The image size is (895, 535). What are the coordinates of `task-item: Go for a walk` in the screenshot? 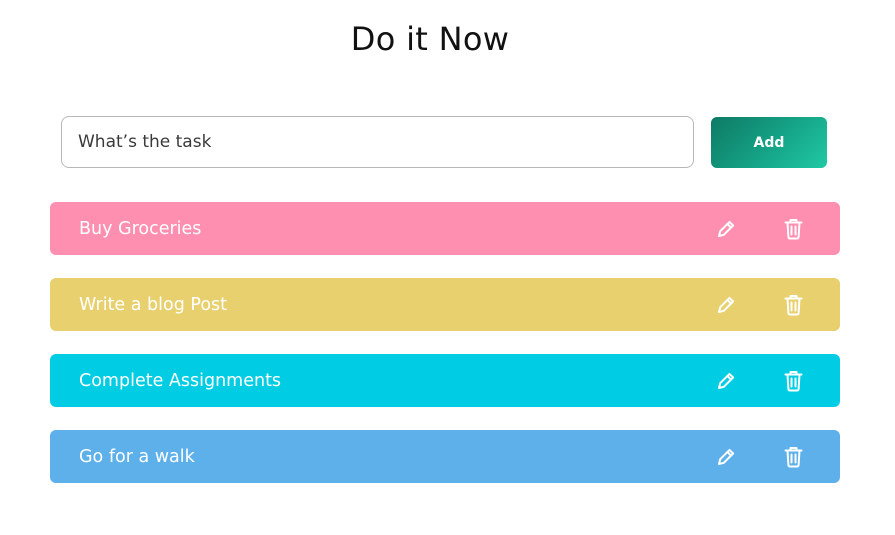 It's located at (445, 456).